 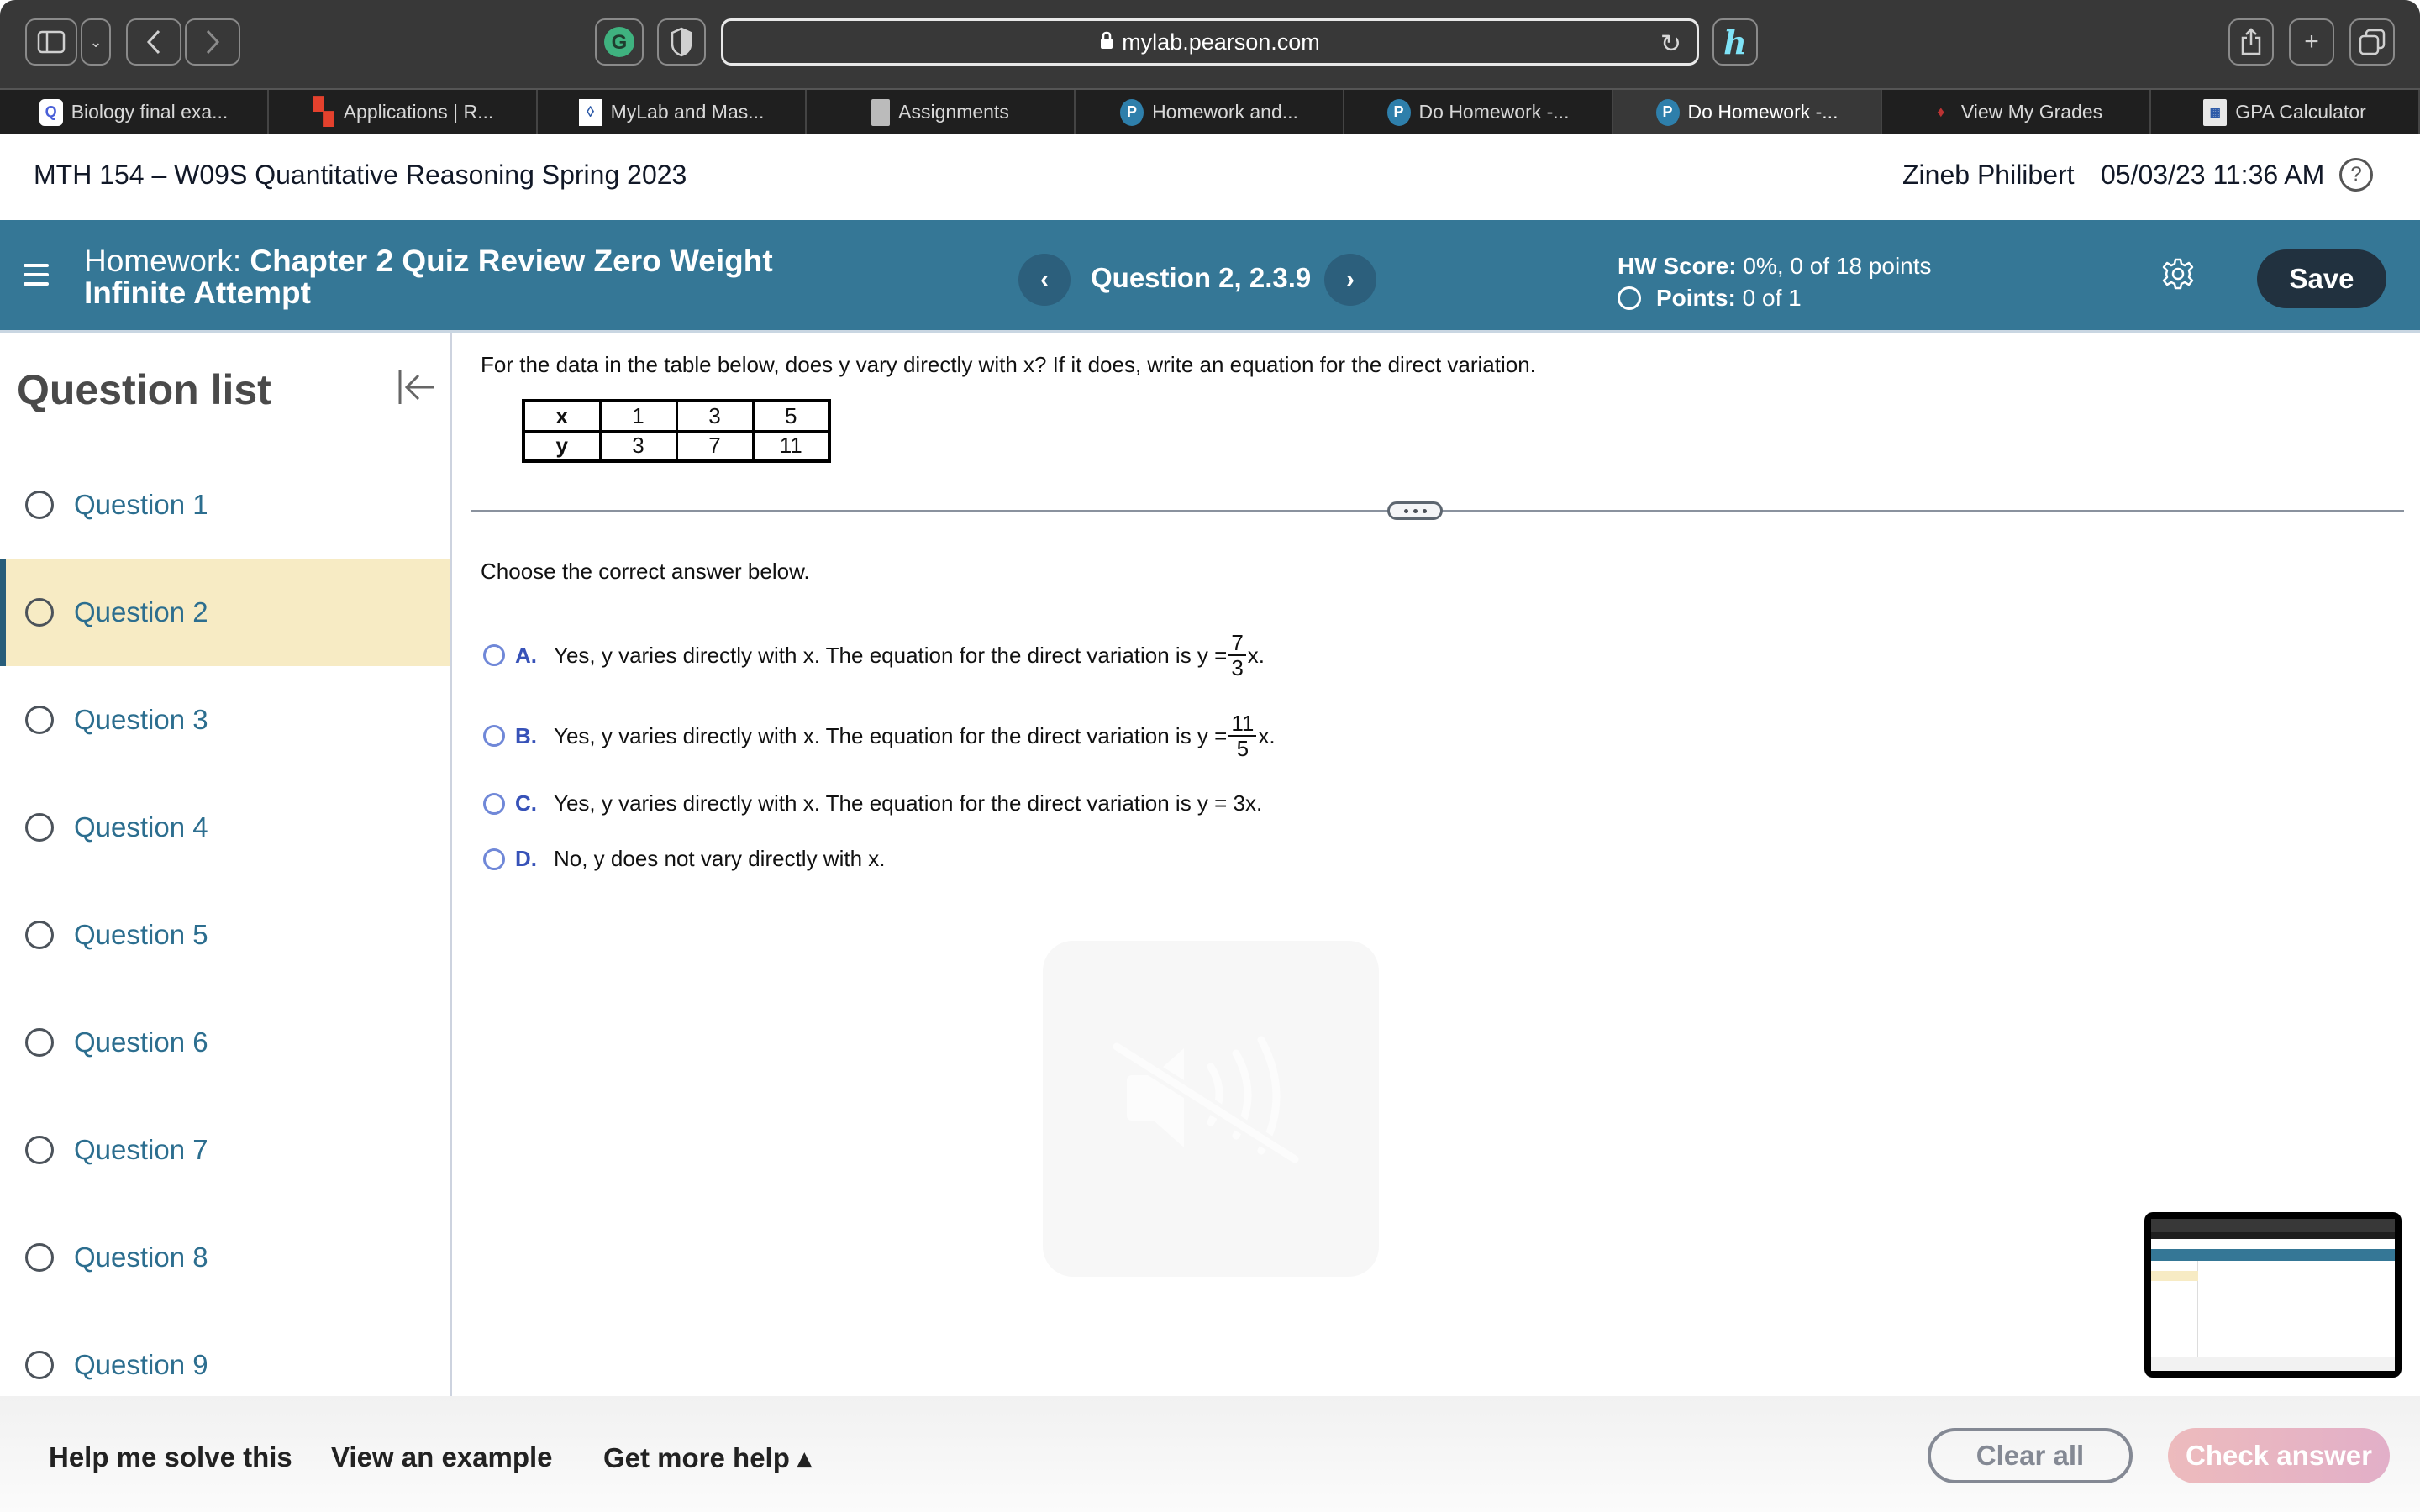 I want to click on new-tab-button: +, so click(x=2311, y=42).